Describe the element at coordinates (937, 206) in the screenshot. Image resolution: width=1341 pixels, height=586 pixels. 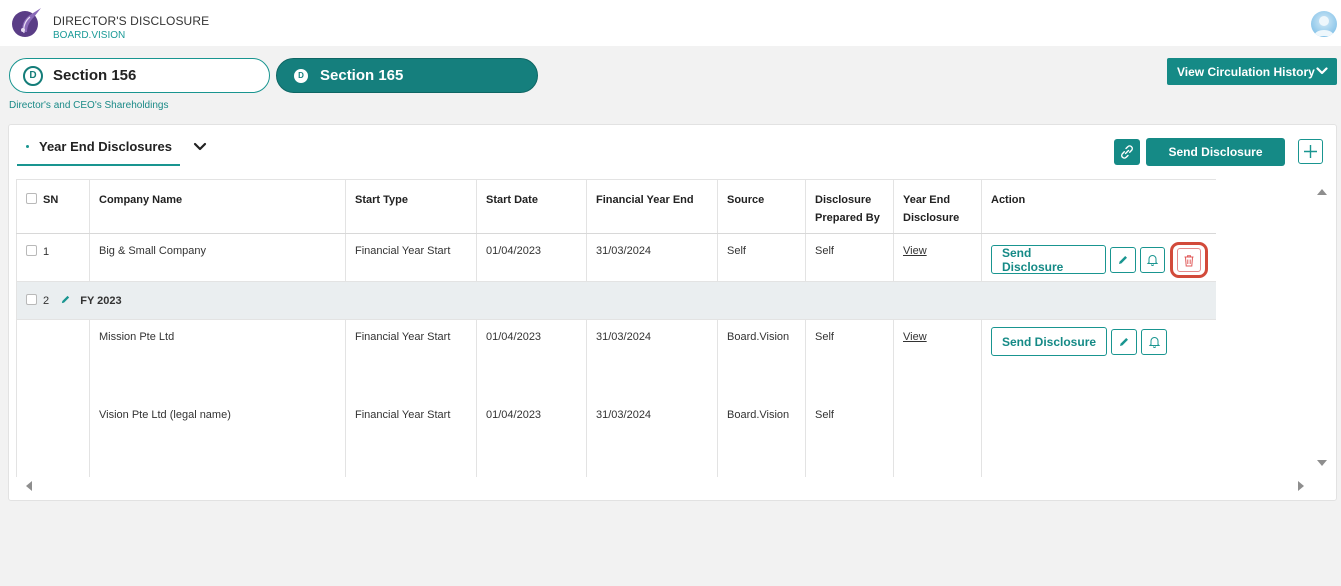
I see `column-header-year-end-disclosure: Year End Disclosure` at that location.